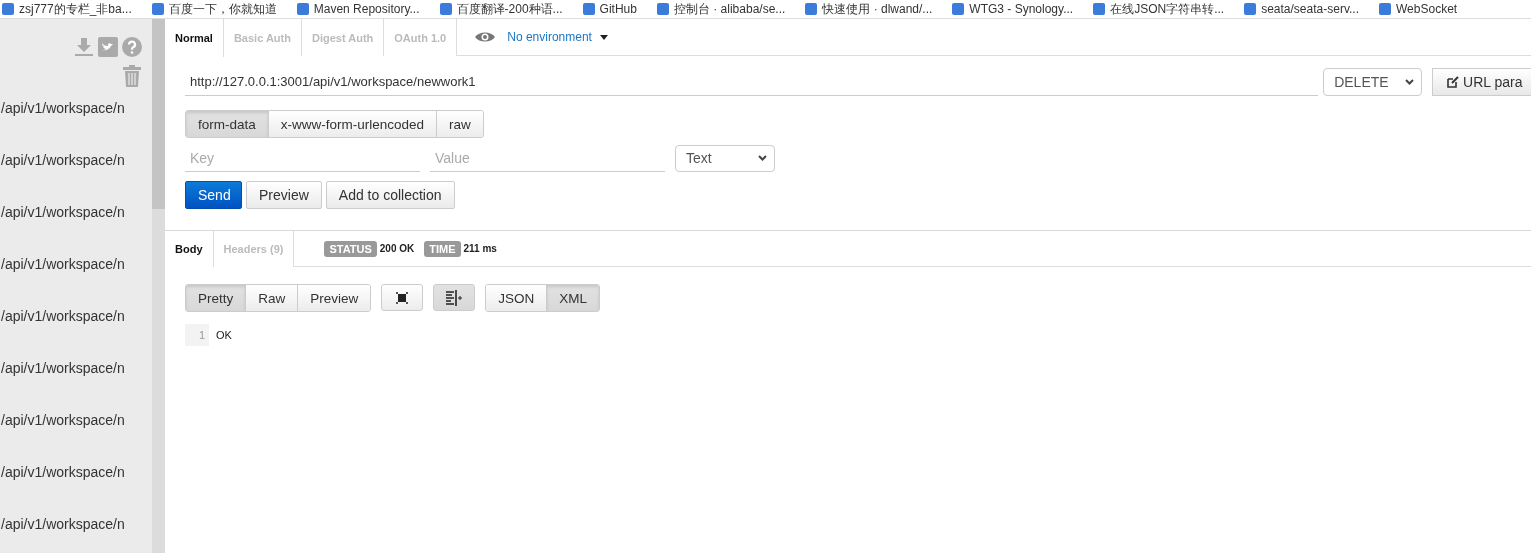 Image resolution: width=1531 pixels, height=553 pixels. Describe the element at coordinates (353, 124) in the screenshot. I see `body-type-tab: x-www-form-urlencoded` at that location.